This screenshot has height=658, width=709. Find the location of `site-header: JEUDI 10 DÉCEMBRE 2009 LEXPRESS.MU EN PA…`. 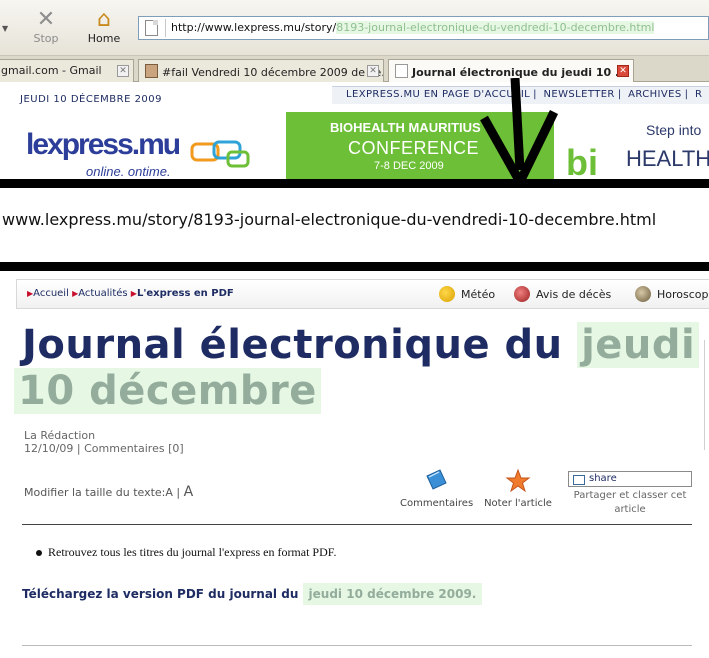

site-header: JEUDI 10 DÉCEMBRE 2009 LEXPRESS.MU EN PA… is located at coordinates (354, 130).